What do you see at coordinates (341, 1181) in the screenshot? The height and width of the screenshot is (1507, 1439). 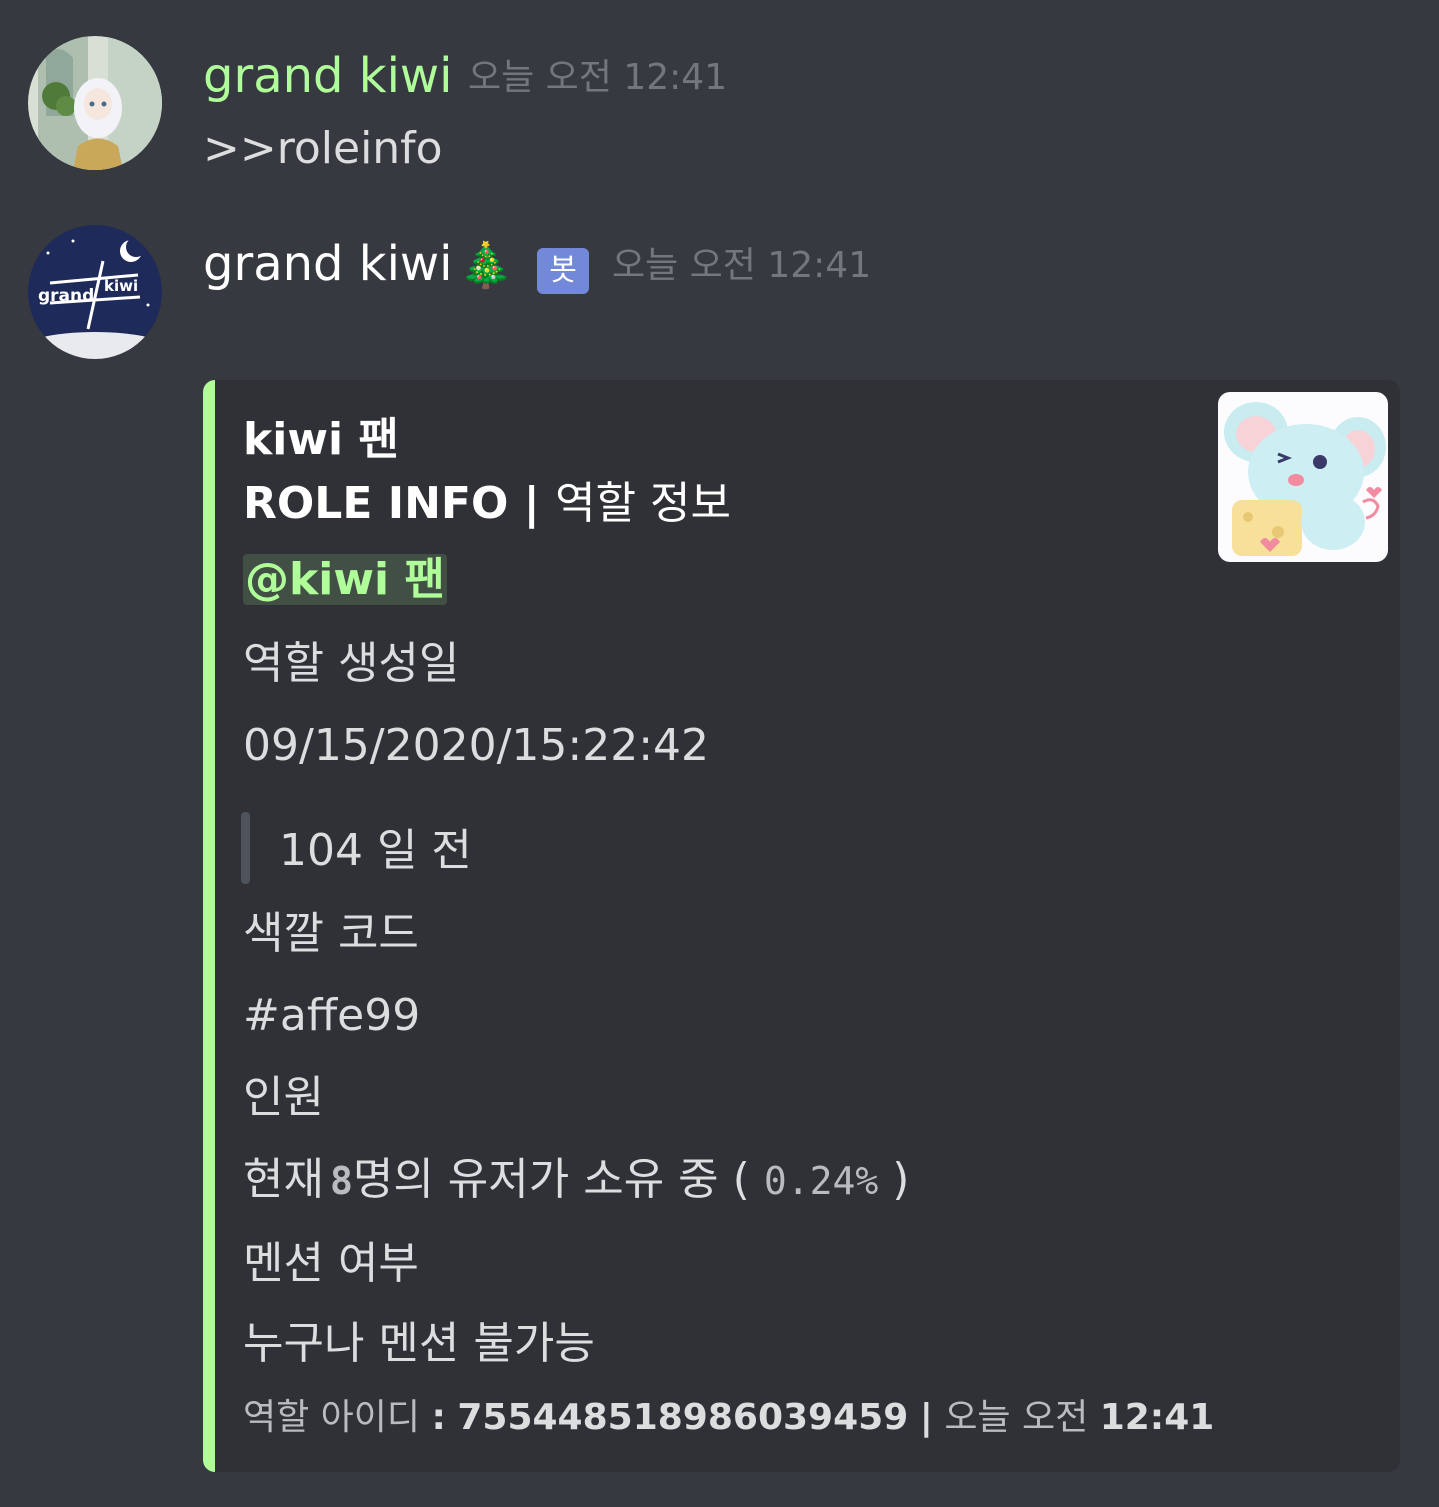 I see `members-count: 8` at bounding box center [341, 1181].